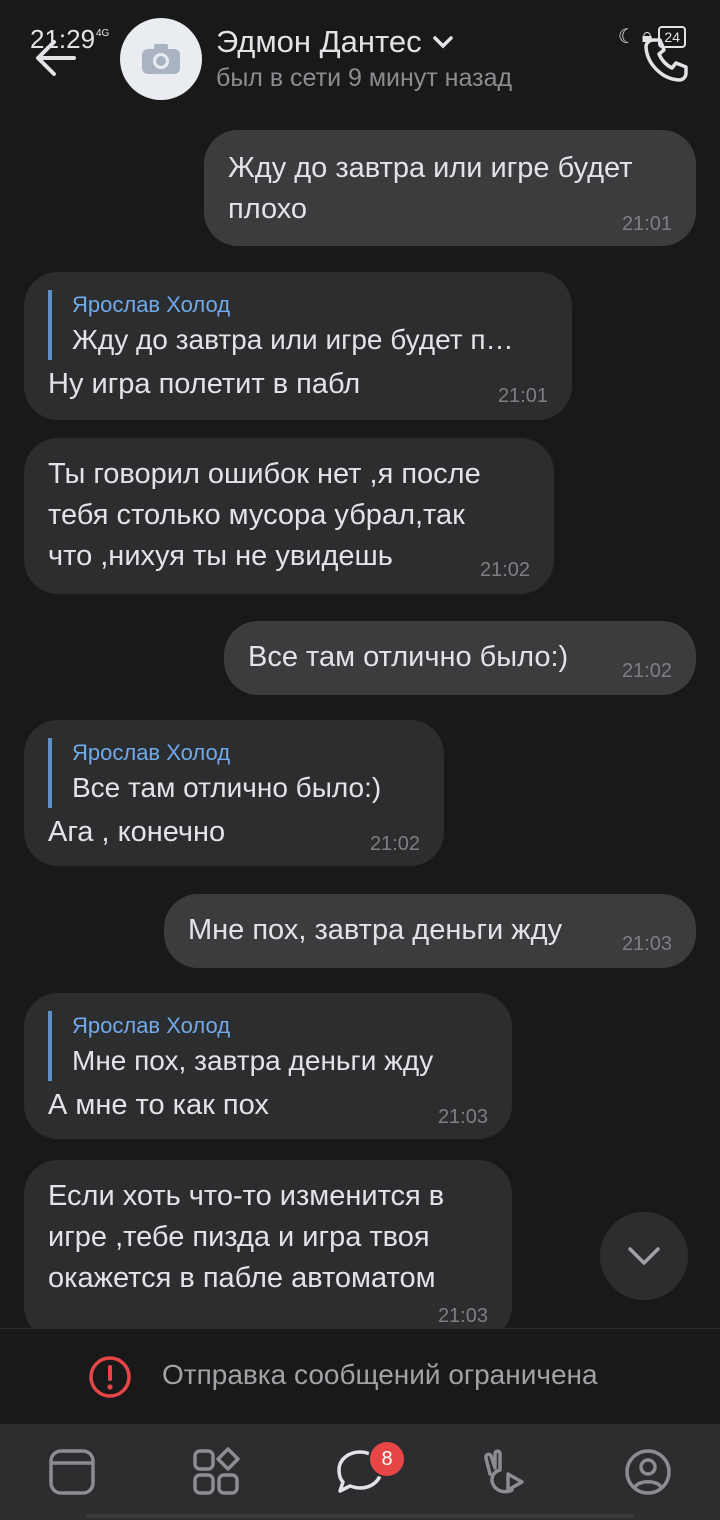 Image resolution: width=720 pixels, height=1520 pixels. I want to click on restriction-text: Отправка сообщений ограничена, so click(380, 1374).